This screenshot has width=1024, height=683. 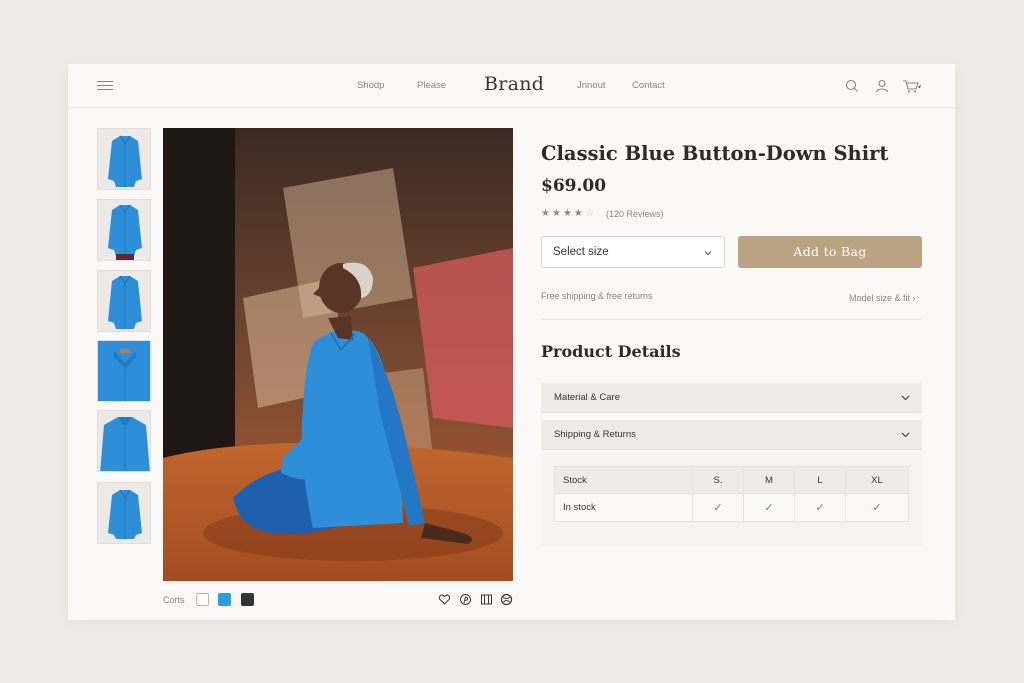 I want to click on swatch-black, so click(x=247, y=599).